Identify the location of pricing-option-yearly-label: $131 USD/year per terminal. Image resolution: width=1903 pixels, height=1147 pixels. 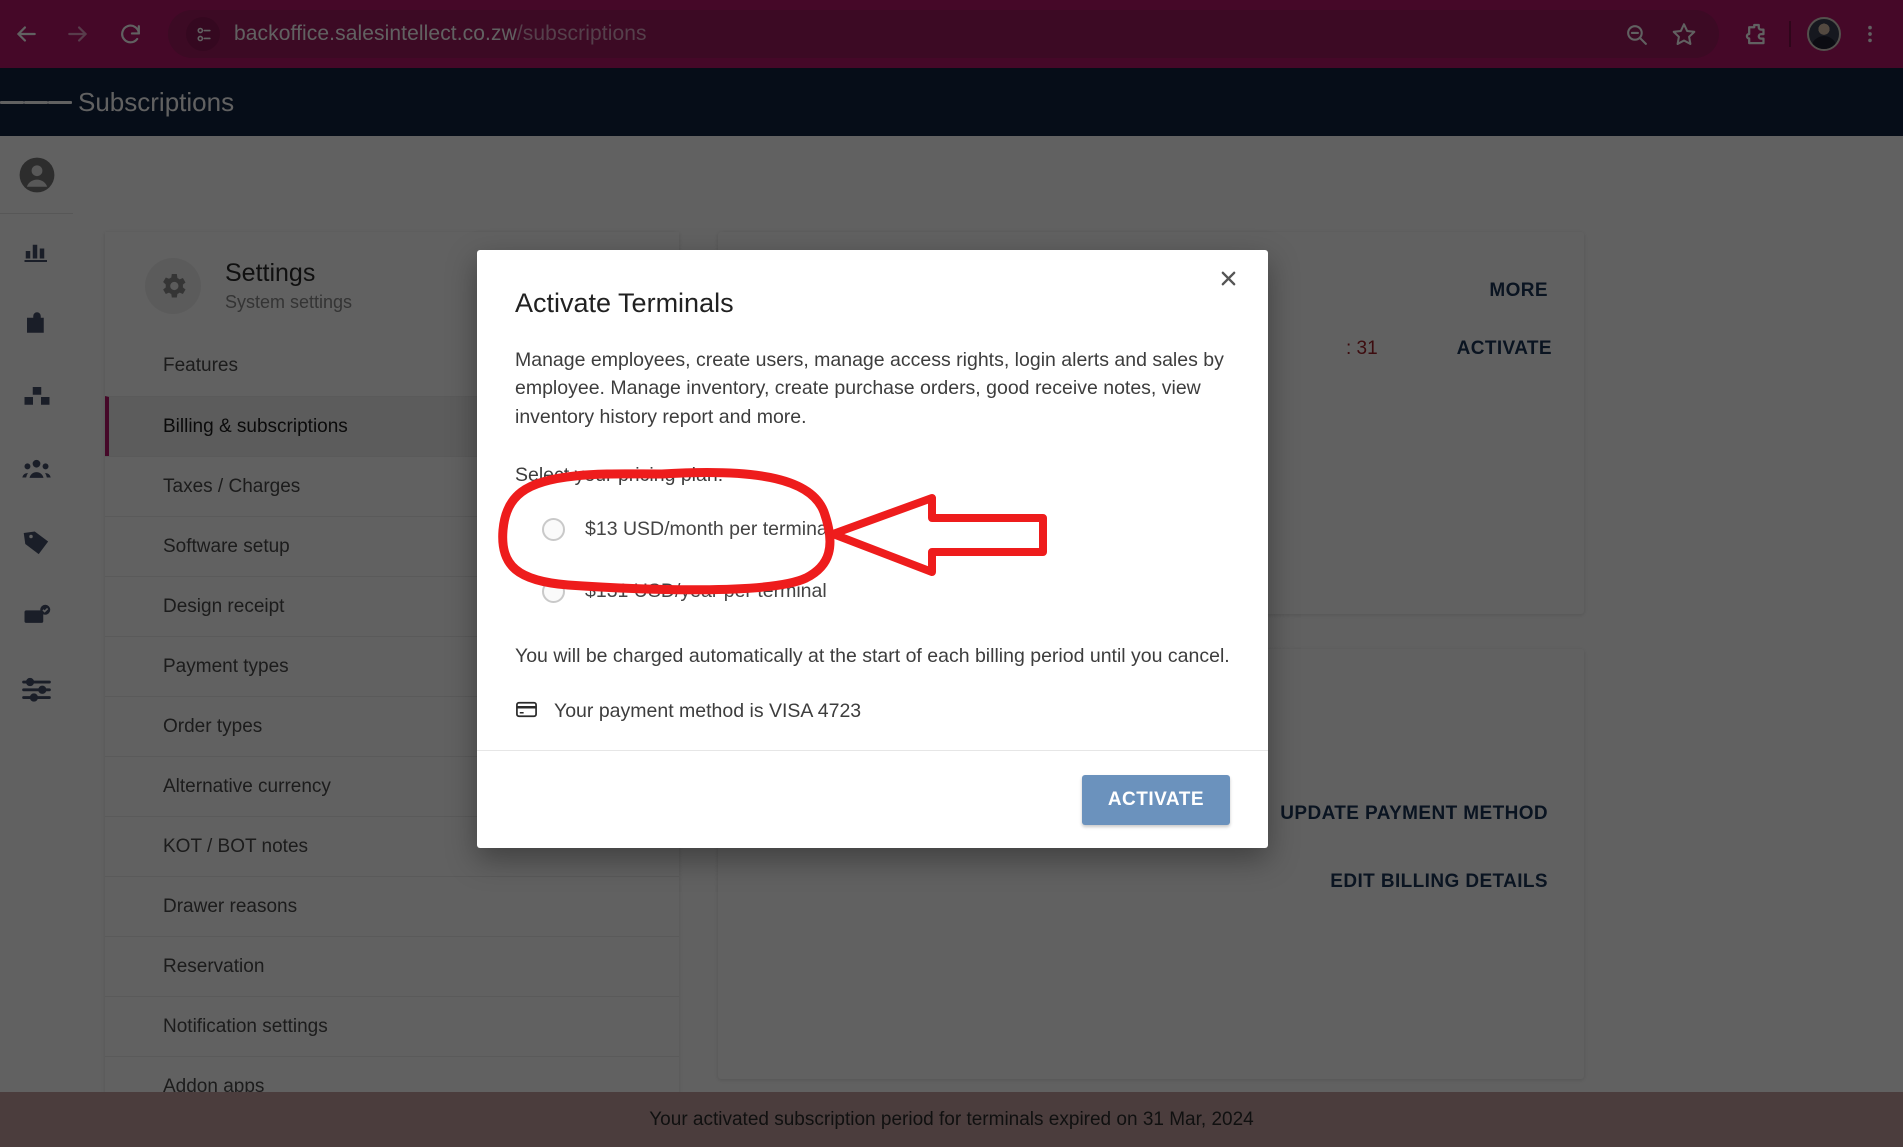
(706, 591).